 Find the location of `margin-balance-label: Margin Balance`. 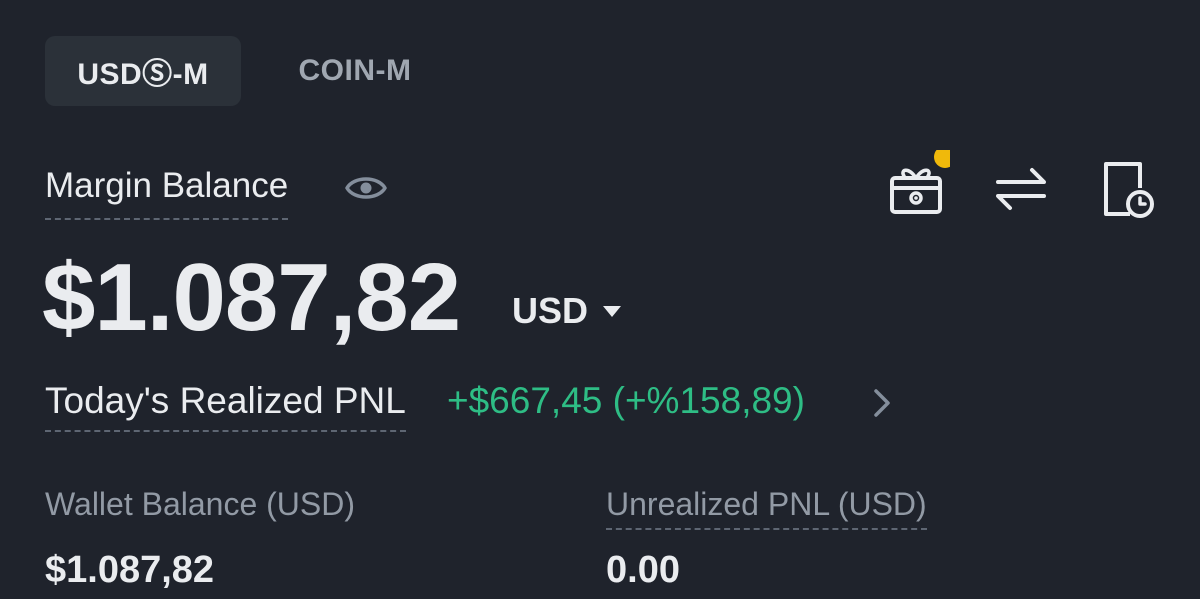

margin-balance-label: Margin Balance is located at coordinates (167, 191).